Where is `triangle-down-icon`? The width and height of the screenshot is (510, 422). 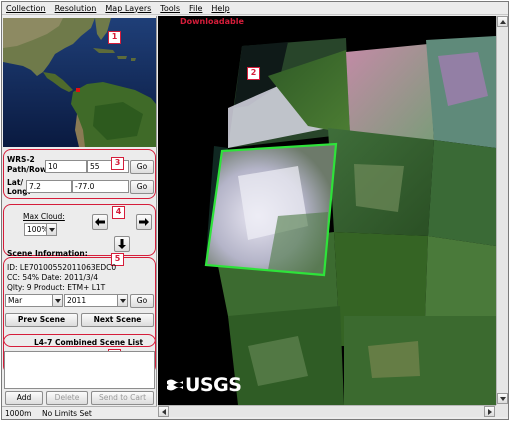
triangle-down-icon is located at coordinates (502, 398).